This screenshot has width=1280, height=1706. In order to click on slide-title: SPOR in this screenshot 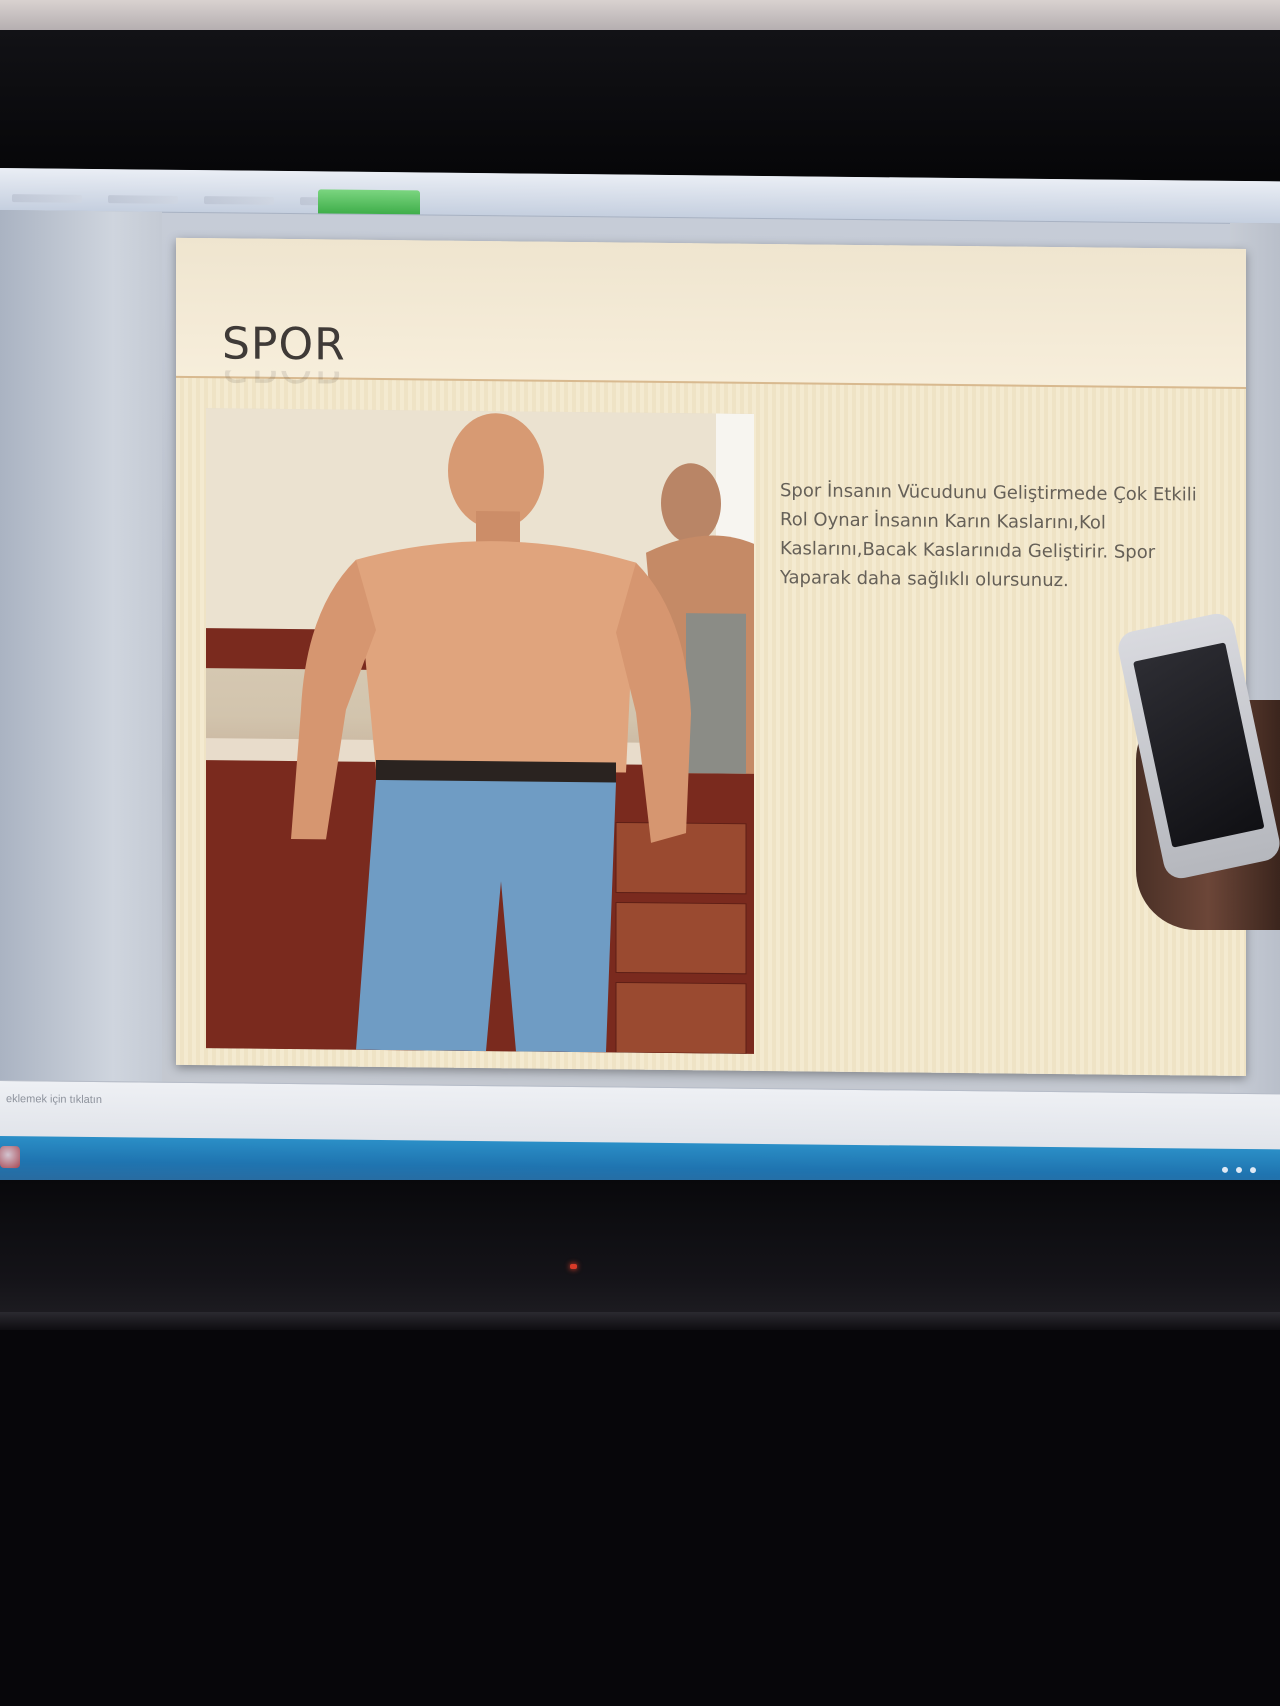, I will do `click(284, 344)`.